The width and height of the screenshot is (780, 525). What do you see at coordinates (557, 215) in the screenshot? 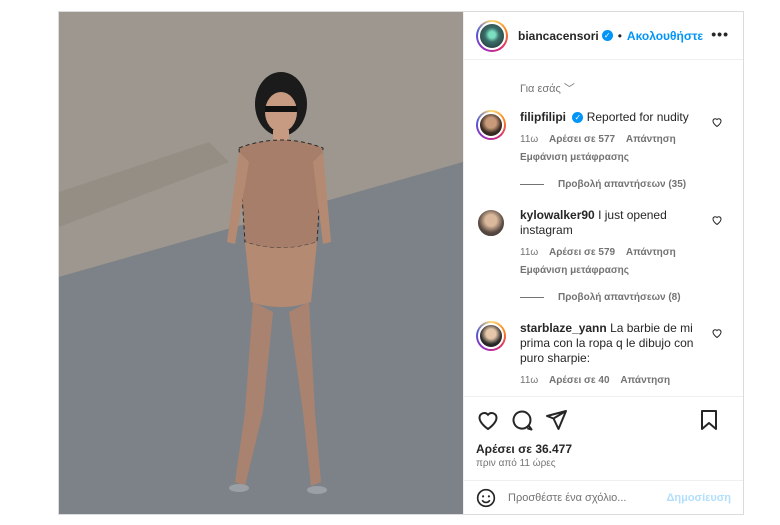
I see `comment-username: kylowalker90` at bounding box center [557, 215].